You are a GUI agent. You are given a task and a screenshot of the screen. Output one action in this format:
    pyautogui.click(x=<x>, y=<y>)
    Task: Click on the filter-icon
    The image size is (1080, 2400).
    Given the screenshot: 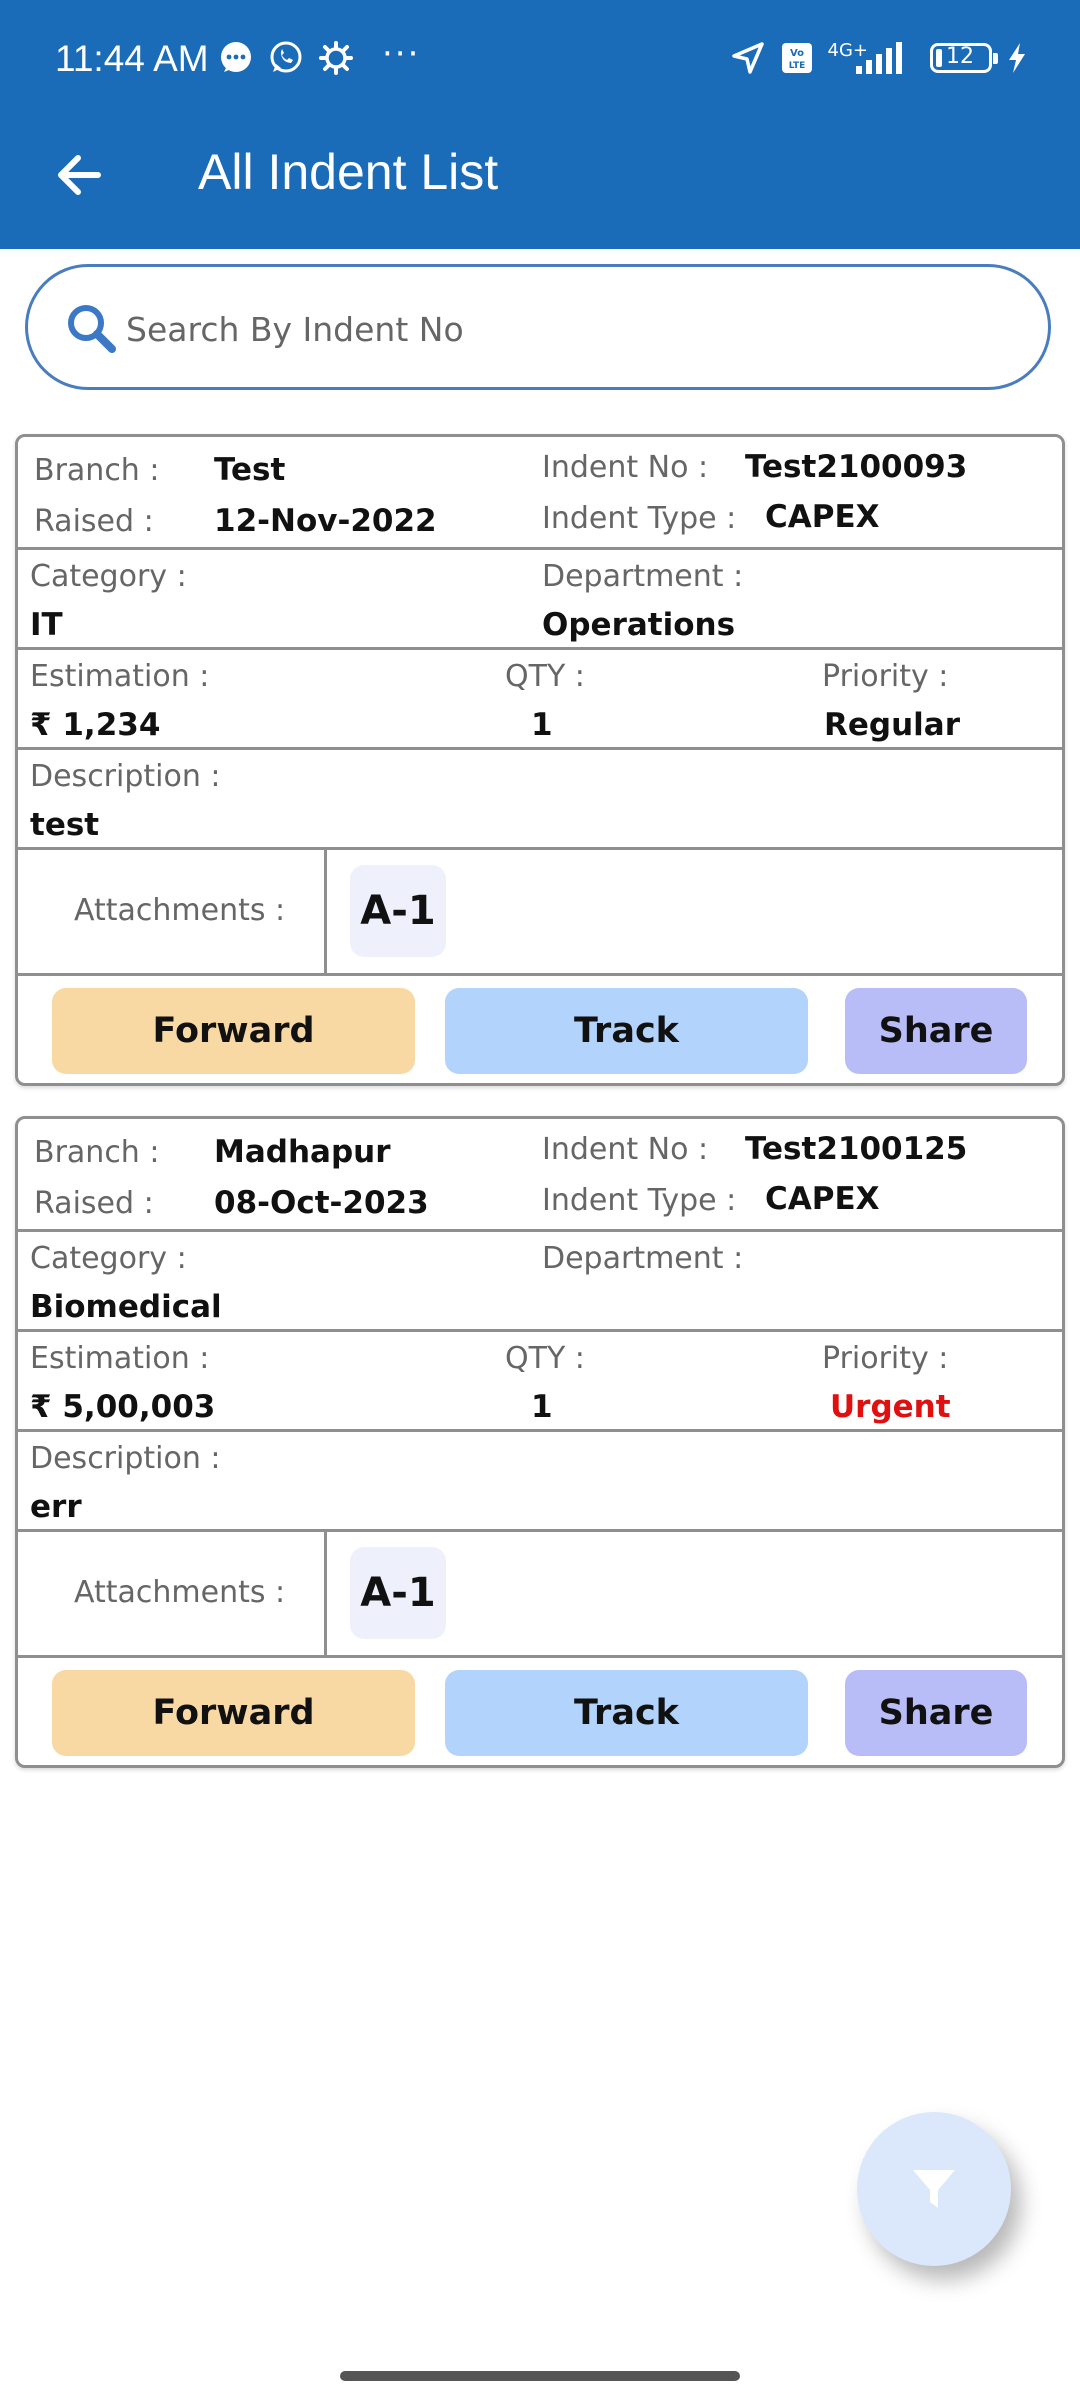 What is the action you would take?
    pyautogui.click(x=934, y=2189)
    